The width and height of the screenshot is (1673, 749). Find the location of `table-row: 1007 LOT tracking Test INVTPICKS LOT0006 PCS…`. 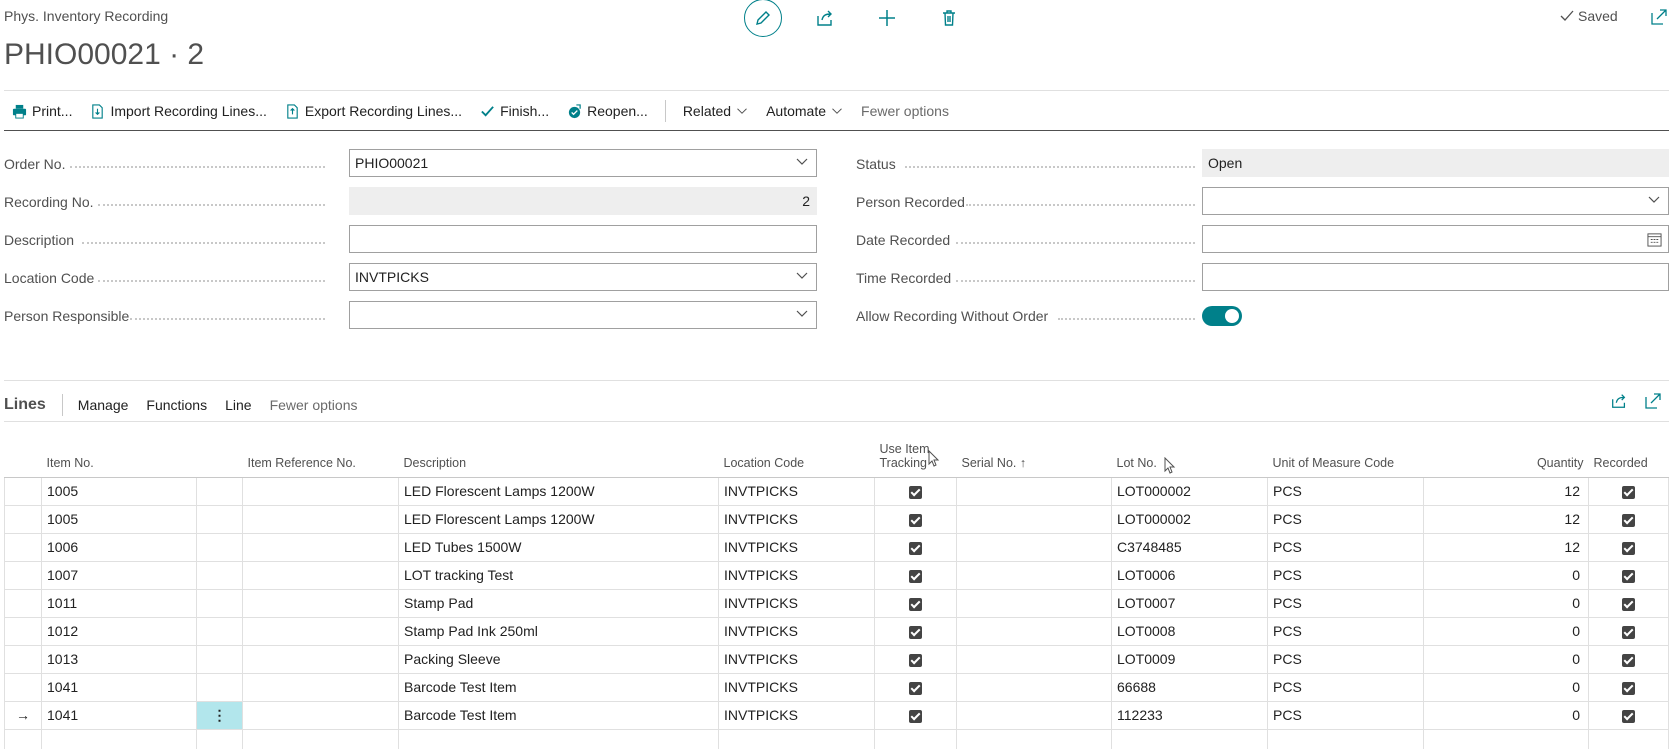

table-row: 1007 LOT tracking Test INVTPICKS LOT0006 PCS… is located at coordinates (836, 575).